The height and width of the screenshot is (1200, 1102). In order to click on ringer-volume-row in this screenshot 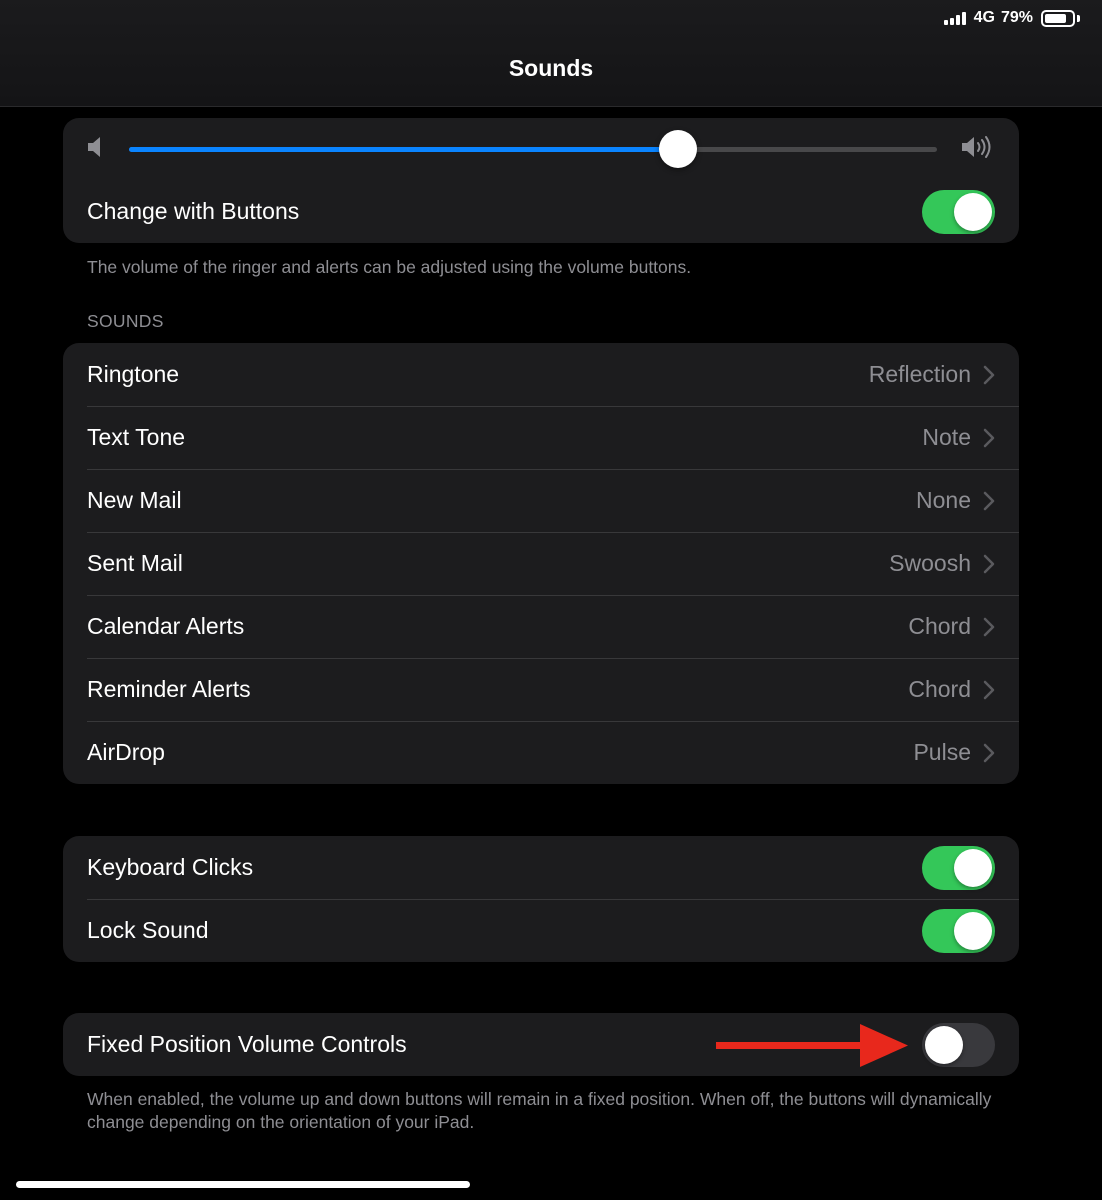, I will do `click(541, 149)`.